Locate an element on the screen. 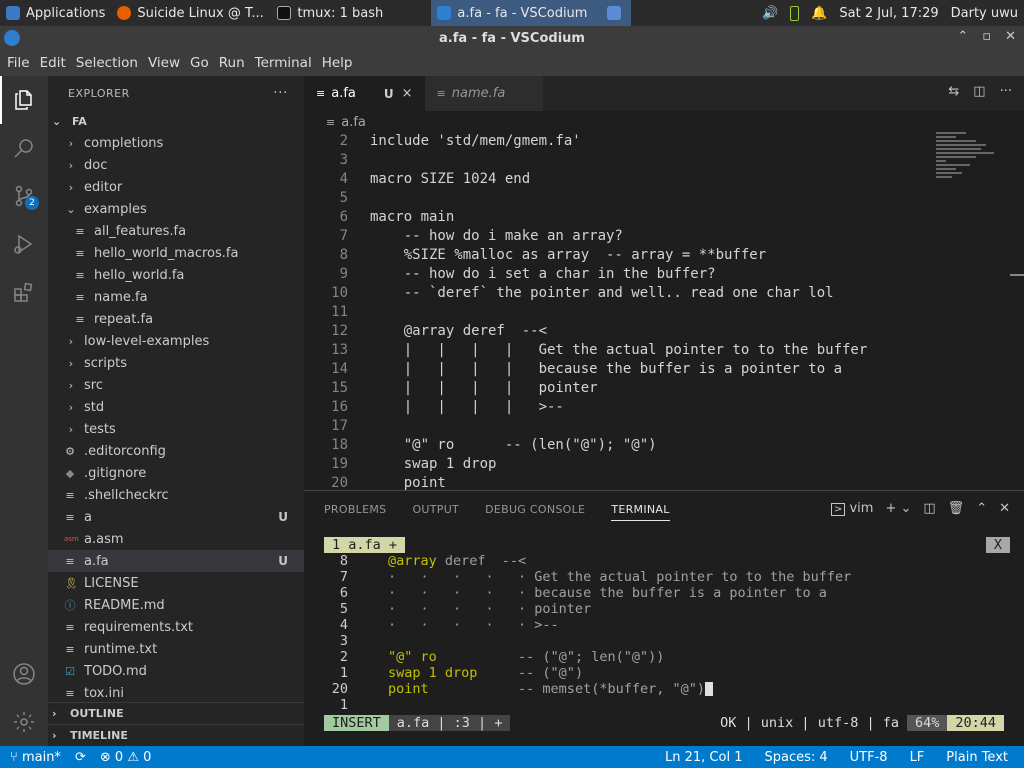  file-item: ≡ requirements.txt is located at coordinates (176, 627).